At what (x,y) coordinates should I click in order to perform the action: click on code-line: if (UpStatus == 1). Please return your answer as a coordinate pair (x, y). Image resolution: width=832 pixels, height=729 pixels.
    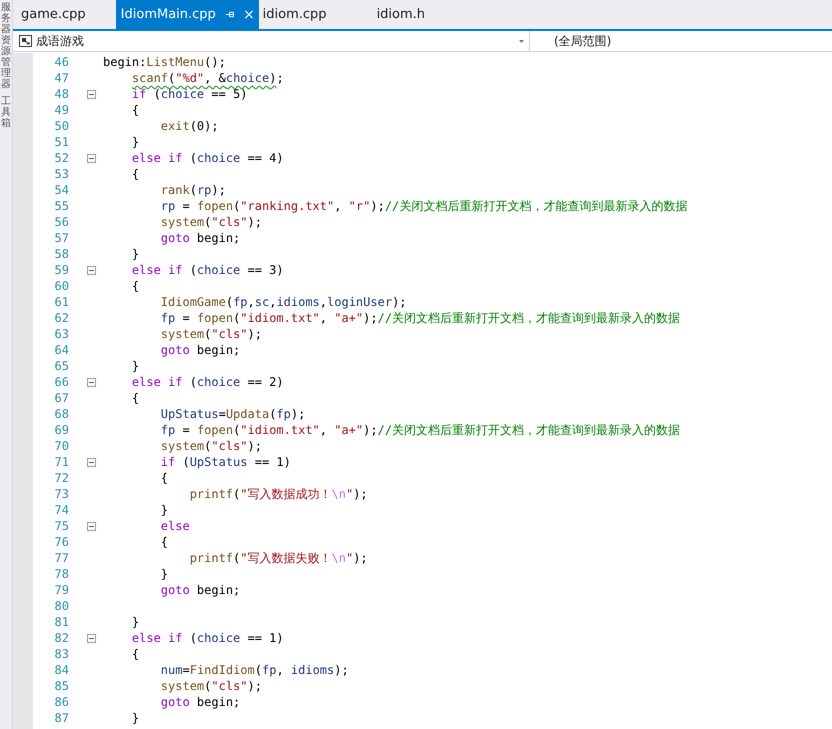
    Looking at the image, I should click on (225, 462).